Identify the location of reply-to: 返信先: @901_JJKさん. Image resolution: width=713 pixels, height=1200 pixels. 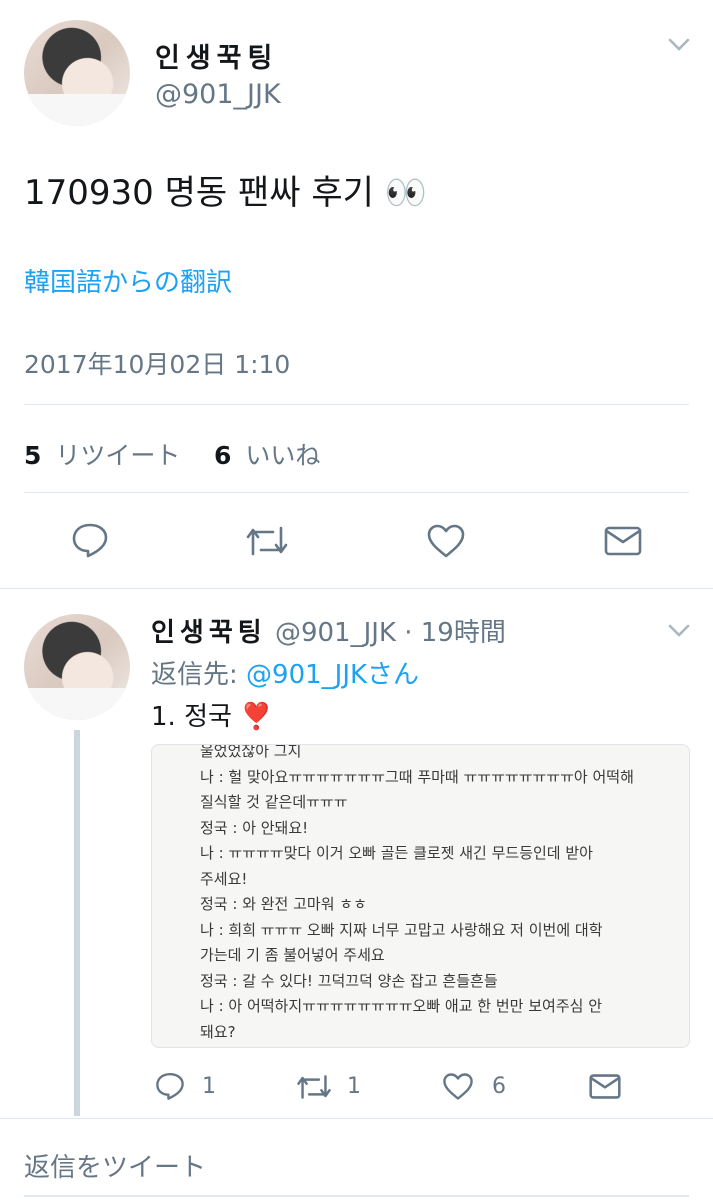
(285, 672).